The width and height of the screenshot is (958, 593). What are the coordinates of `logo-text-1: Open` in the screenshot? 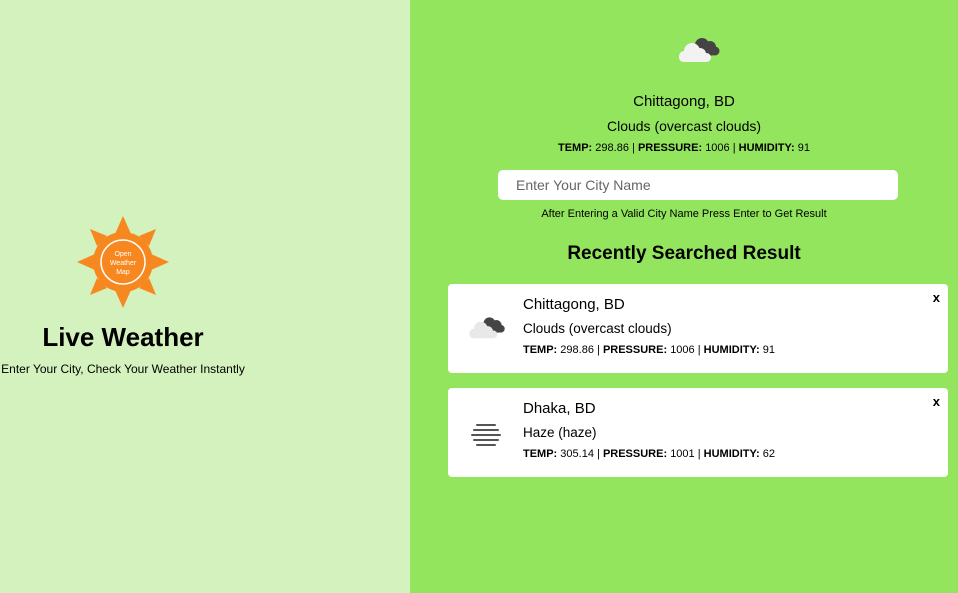 It's located at (122, 254).